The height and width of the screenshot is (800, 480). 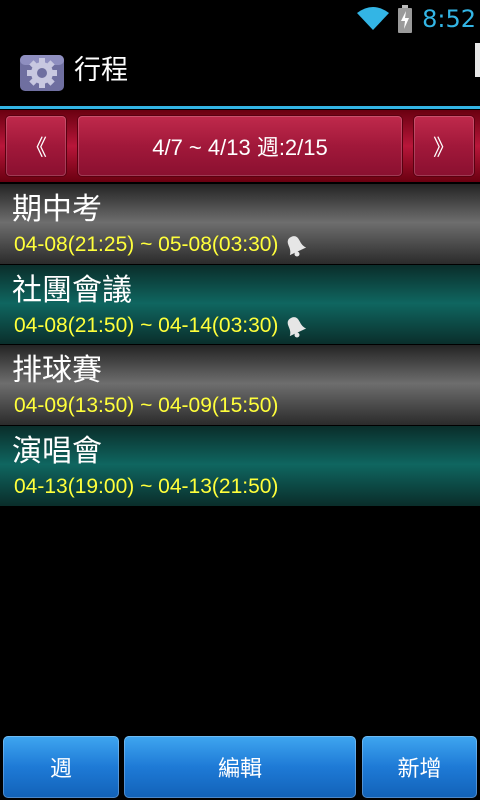 What do you see at coordinates (240, 466) in the screenshot?
I see `event-item: 演唱會 04-13(19:00) ~ 04-13(21:50)` at bounding box center [240, 466].